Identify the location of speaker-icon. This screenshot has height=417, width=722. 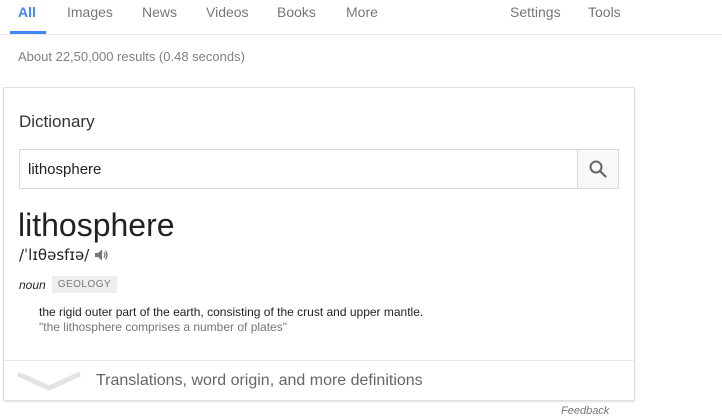
(101, 255).